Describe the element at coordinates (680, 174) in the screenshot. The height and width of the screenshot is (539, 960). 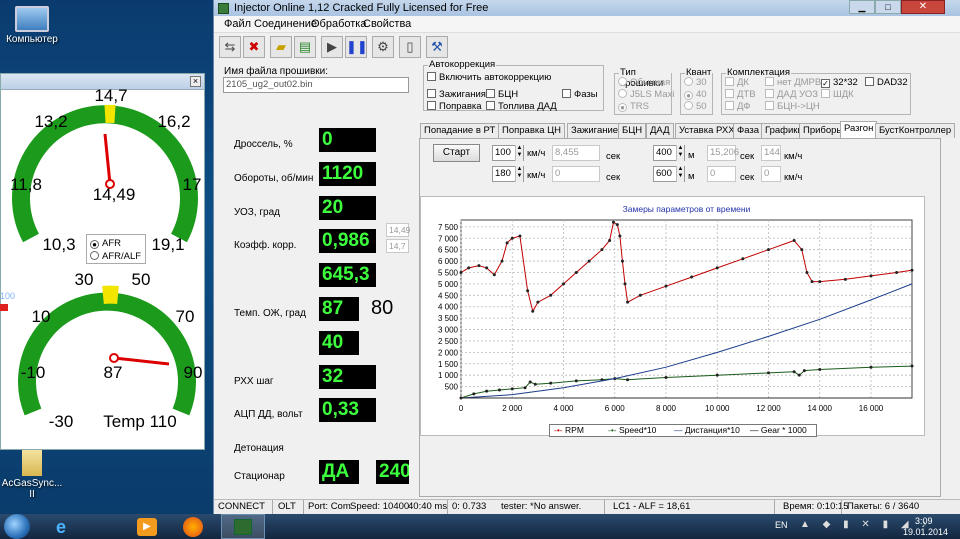
I see `distance-target-2-spinner: ▲ ▼` at that location.